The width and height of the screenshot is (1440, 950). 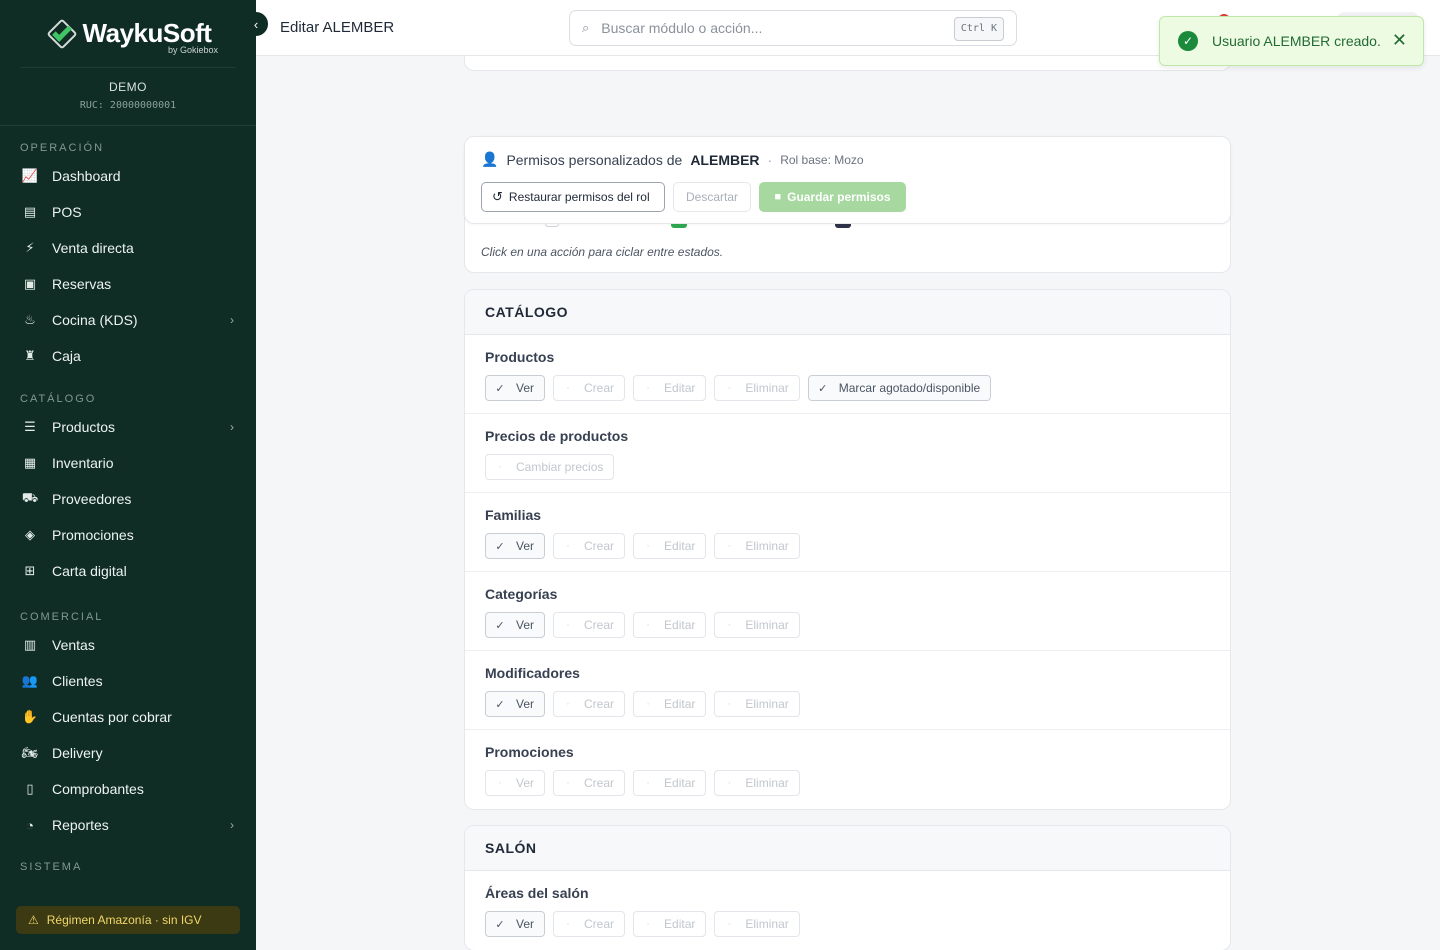 What do you see at coordinates (98, 789) in the screenshot?
I see `sidebar-item-label: Comprobantes` at bounding box center [98, 789].